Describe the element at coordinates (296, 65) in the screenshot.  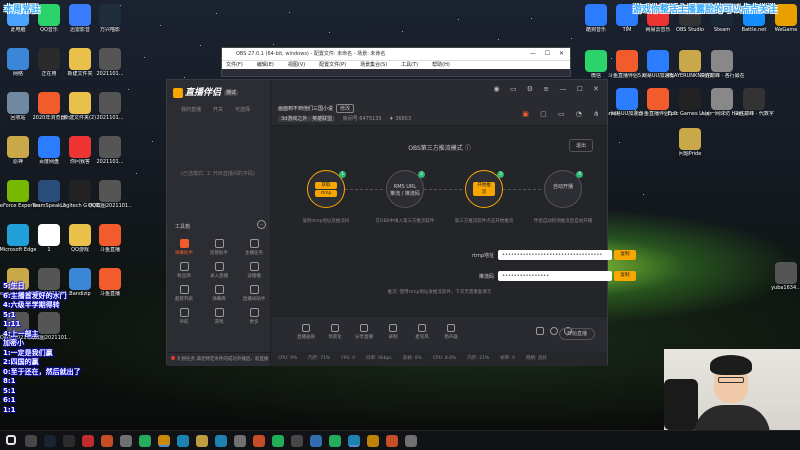
I see `obs-menu-item: 视图(V)` at that location.